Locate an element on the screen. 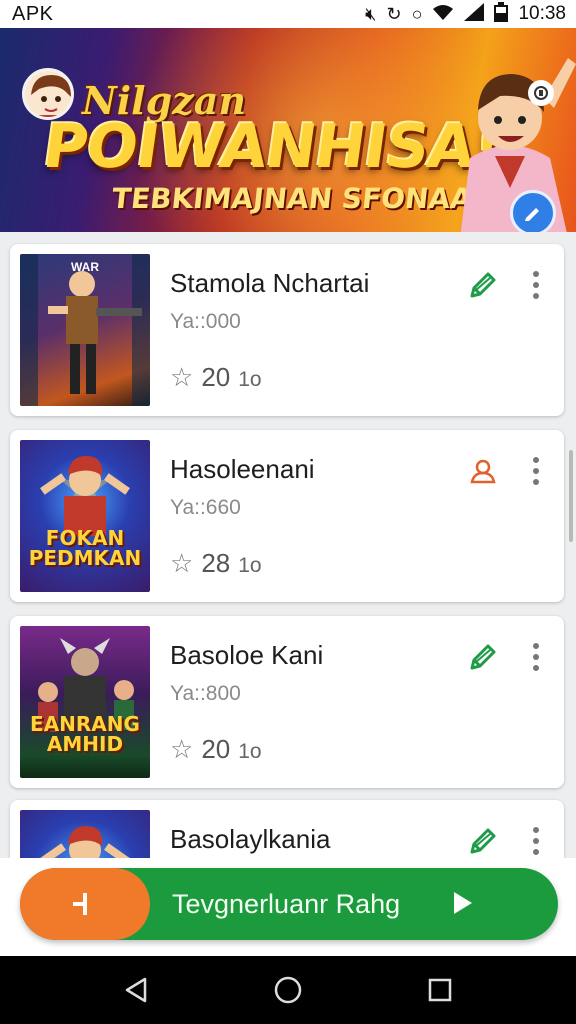  app-thumbnail: FOKAN PEDMKAN is located at coordinates (85, 516).